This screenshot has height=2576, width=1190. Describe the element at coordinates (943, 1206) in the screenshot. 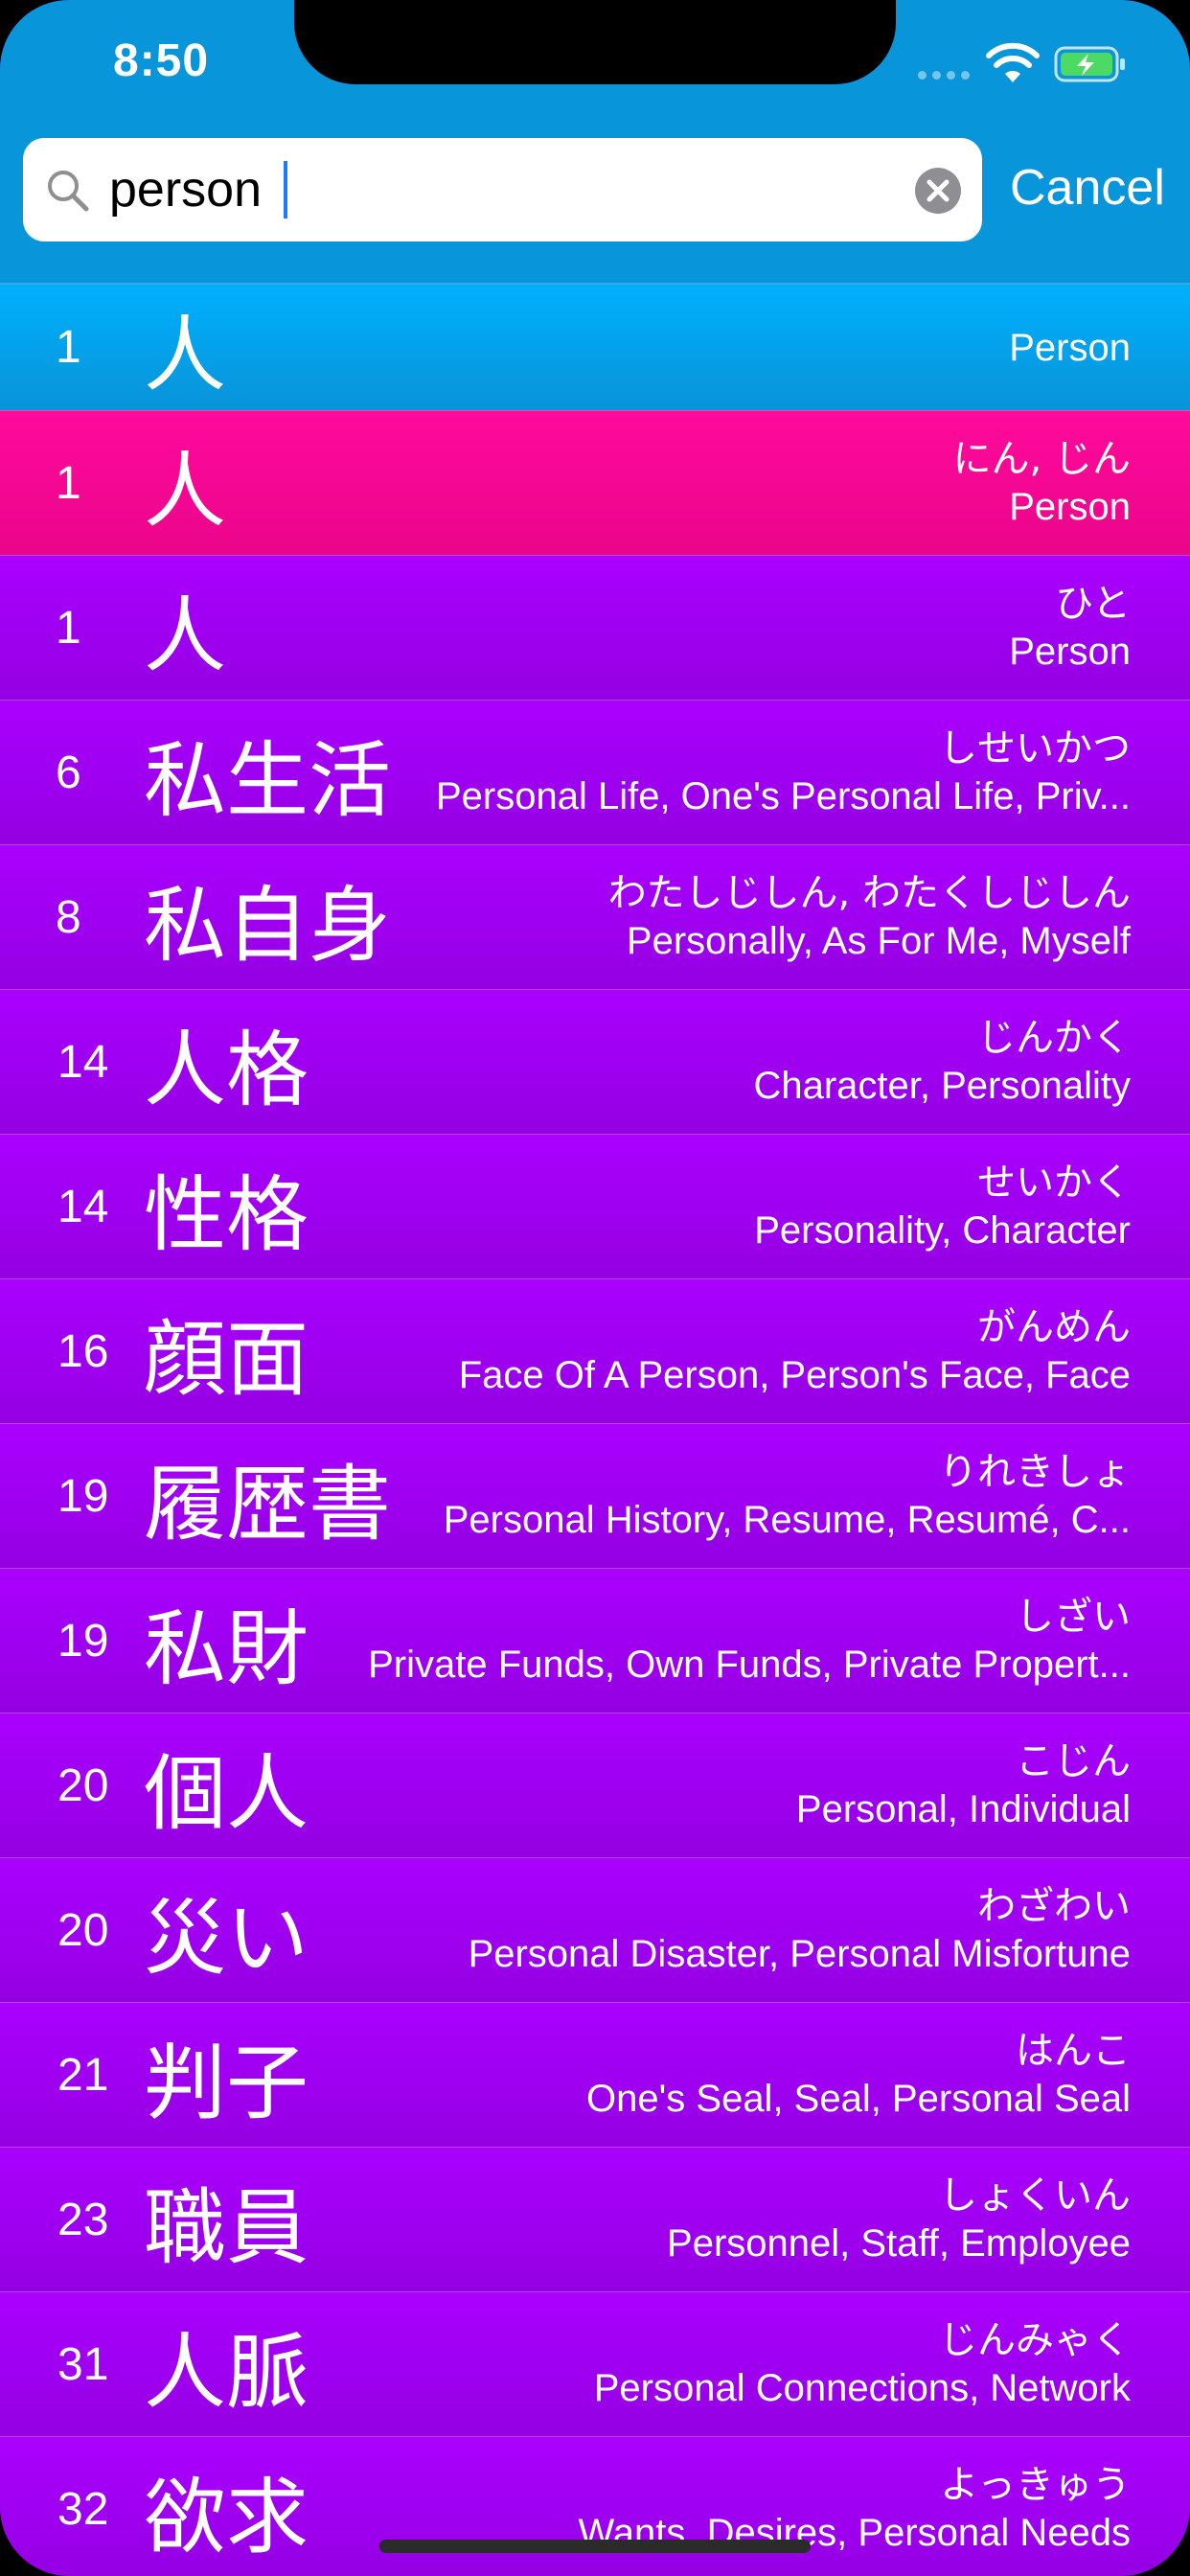

I see `definition-block: せいかく Personality, Character` at that location.